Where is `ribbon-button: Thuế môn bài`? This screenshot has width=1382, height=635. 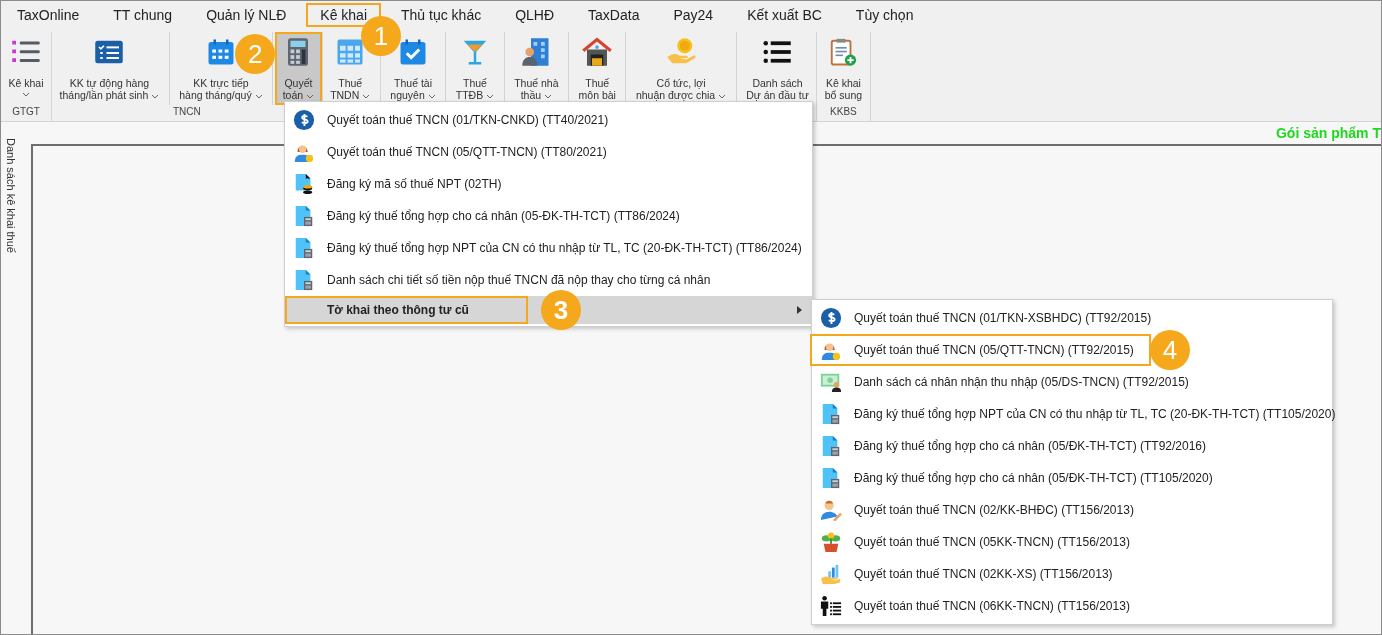 ribbon-button: Thuế môn bài is located at coordinates (597, 68).